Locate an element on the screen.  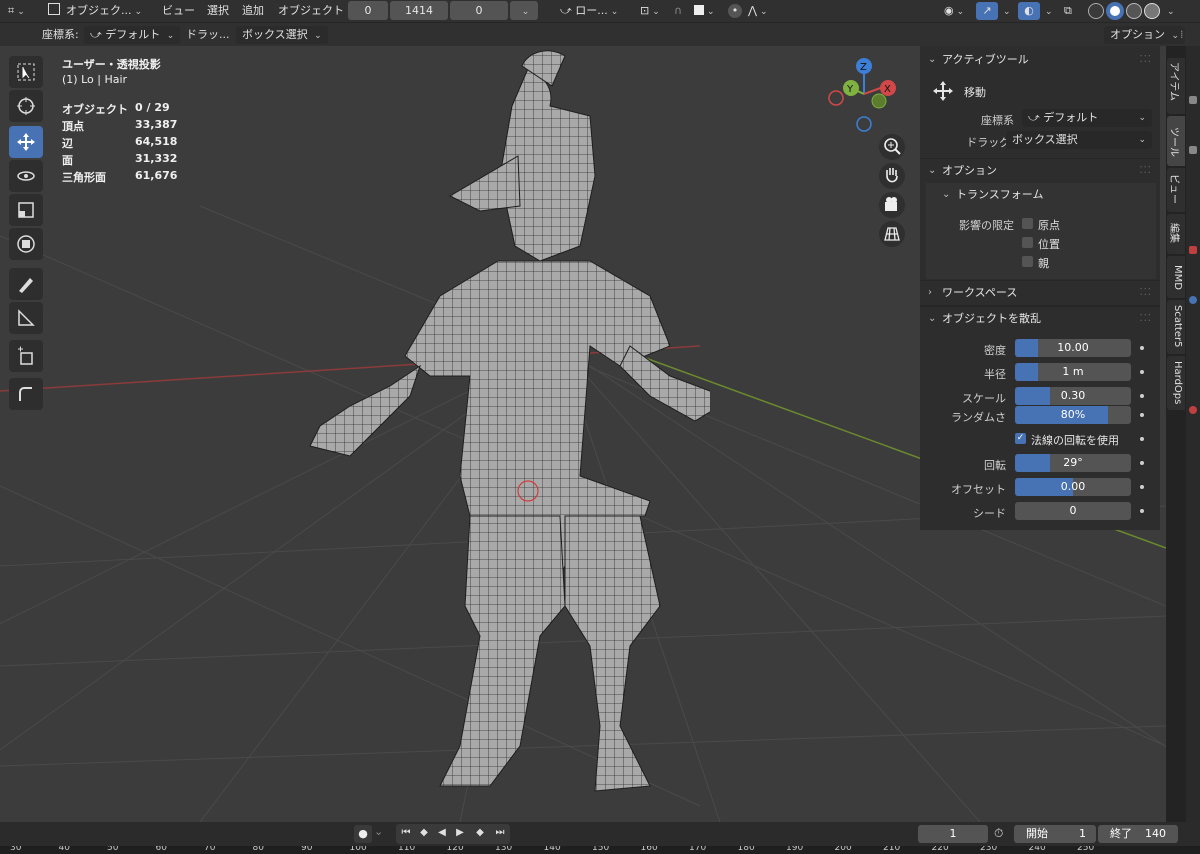
solid-shading-icon is located at coordinates (1115, 11).